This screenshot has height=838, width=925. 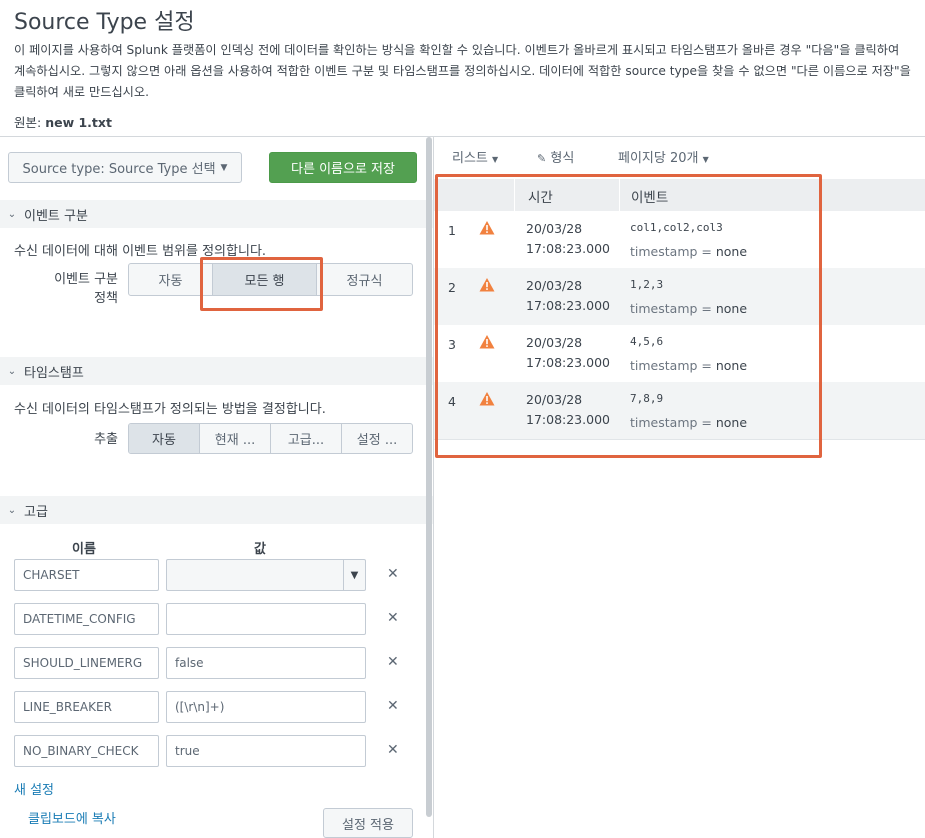 What do you see at coordinates (84, 549) in the screenshot?
I see `advanced-col-name: 이름` at bounding box center [84, 549].